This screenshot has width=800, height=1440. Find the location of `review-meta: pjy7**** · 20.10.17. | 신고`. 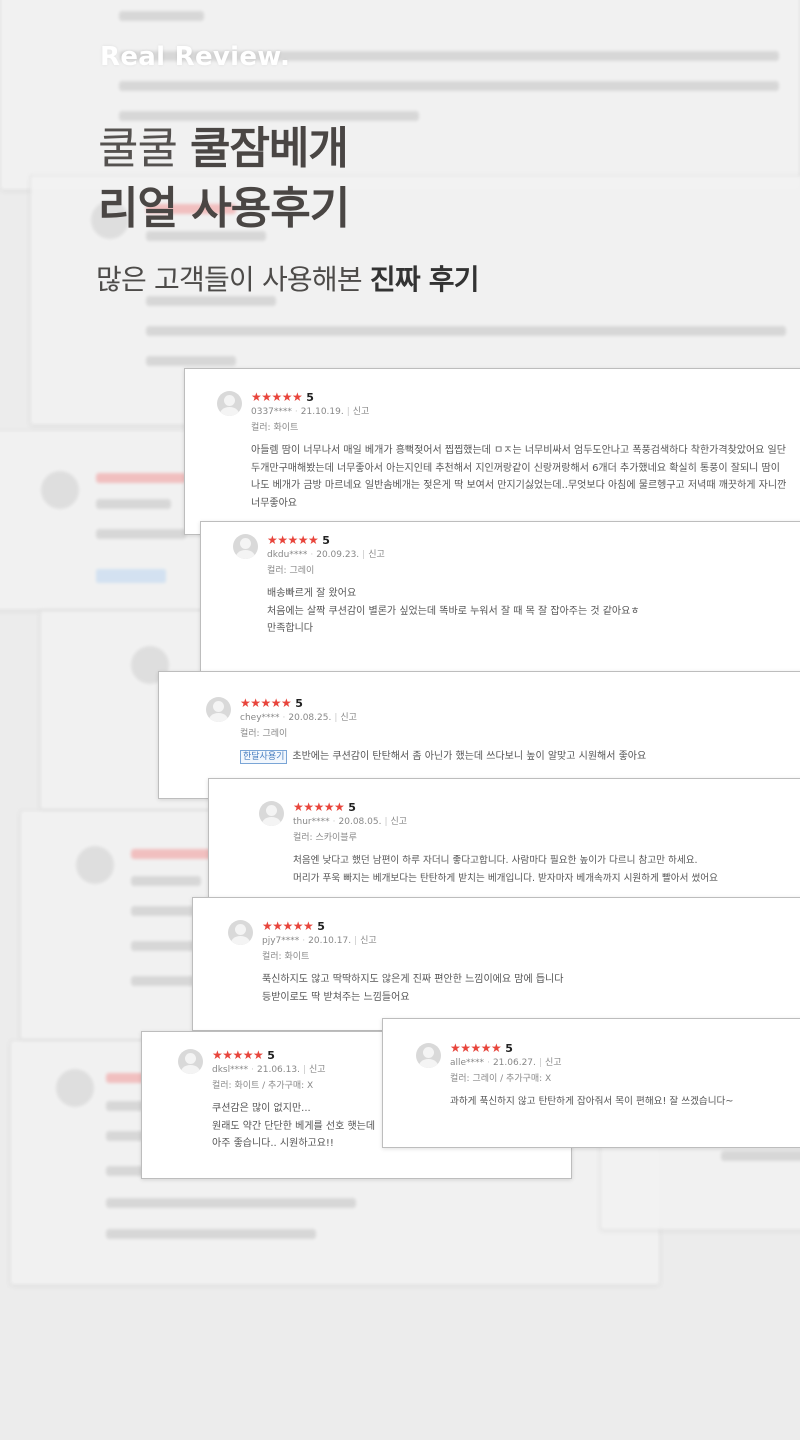

review-meta: pjy7**** · 20.10.17. | 신고 is located at coordinates (319, 941).